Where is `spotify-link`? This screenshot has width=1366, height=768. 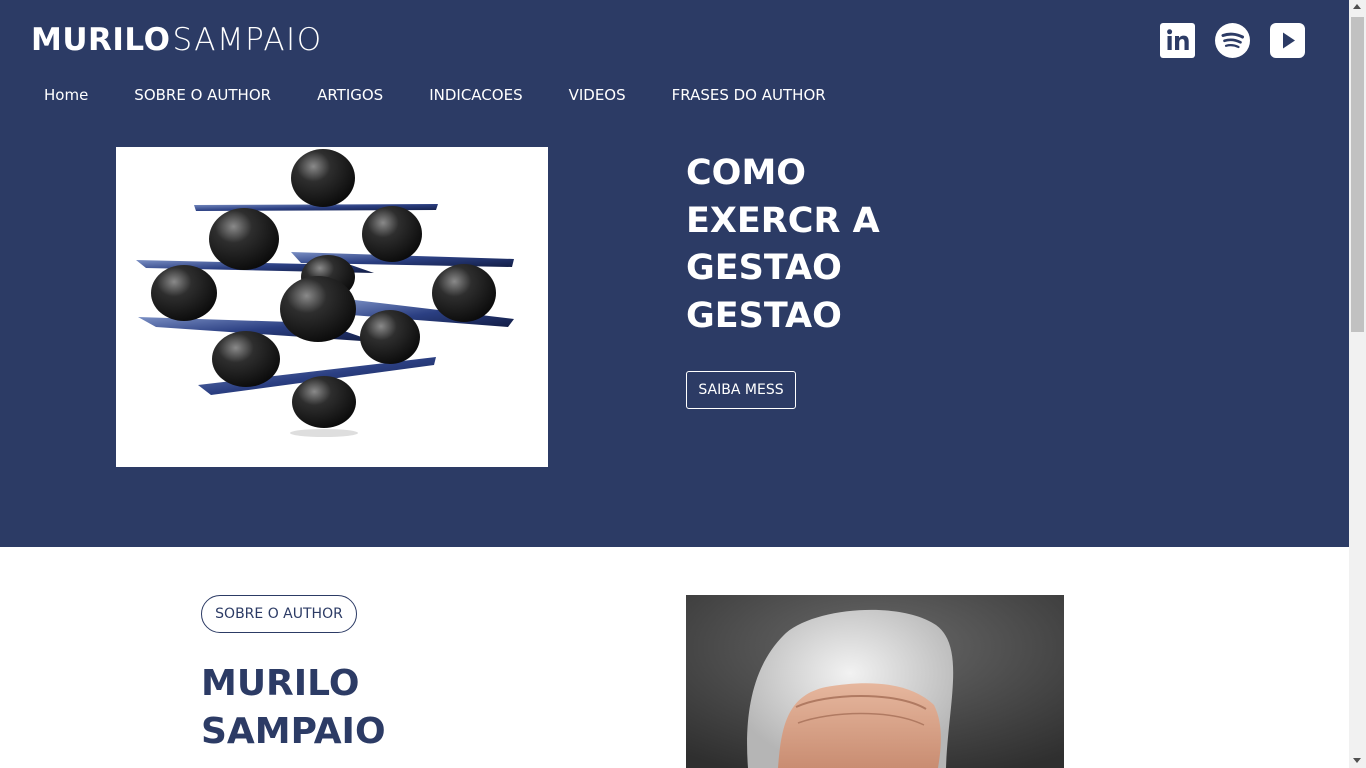
spotify-link is located at coordinates (1232, 40).